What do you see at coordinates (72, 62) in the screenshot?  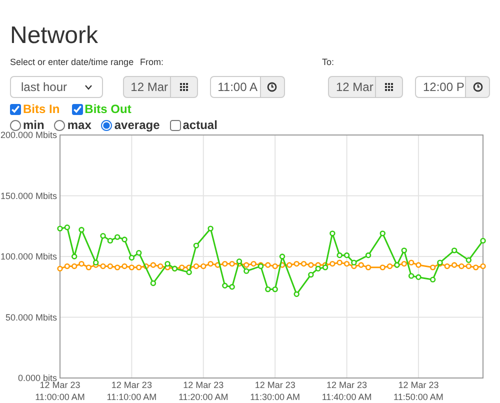 I see `range-label: Select or enter date/time range` at bounding box center [72, 62].